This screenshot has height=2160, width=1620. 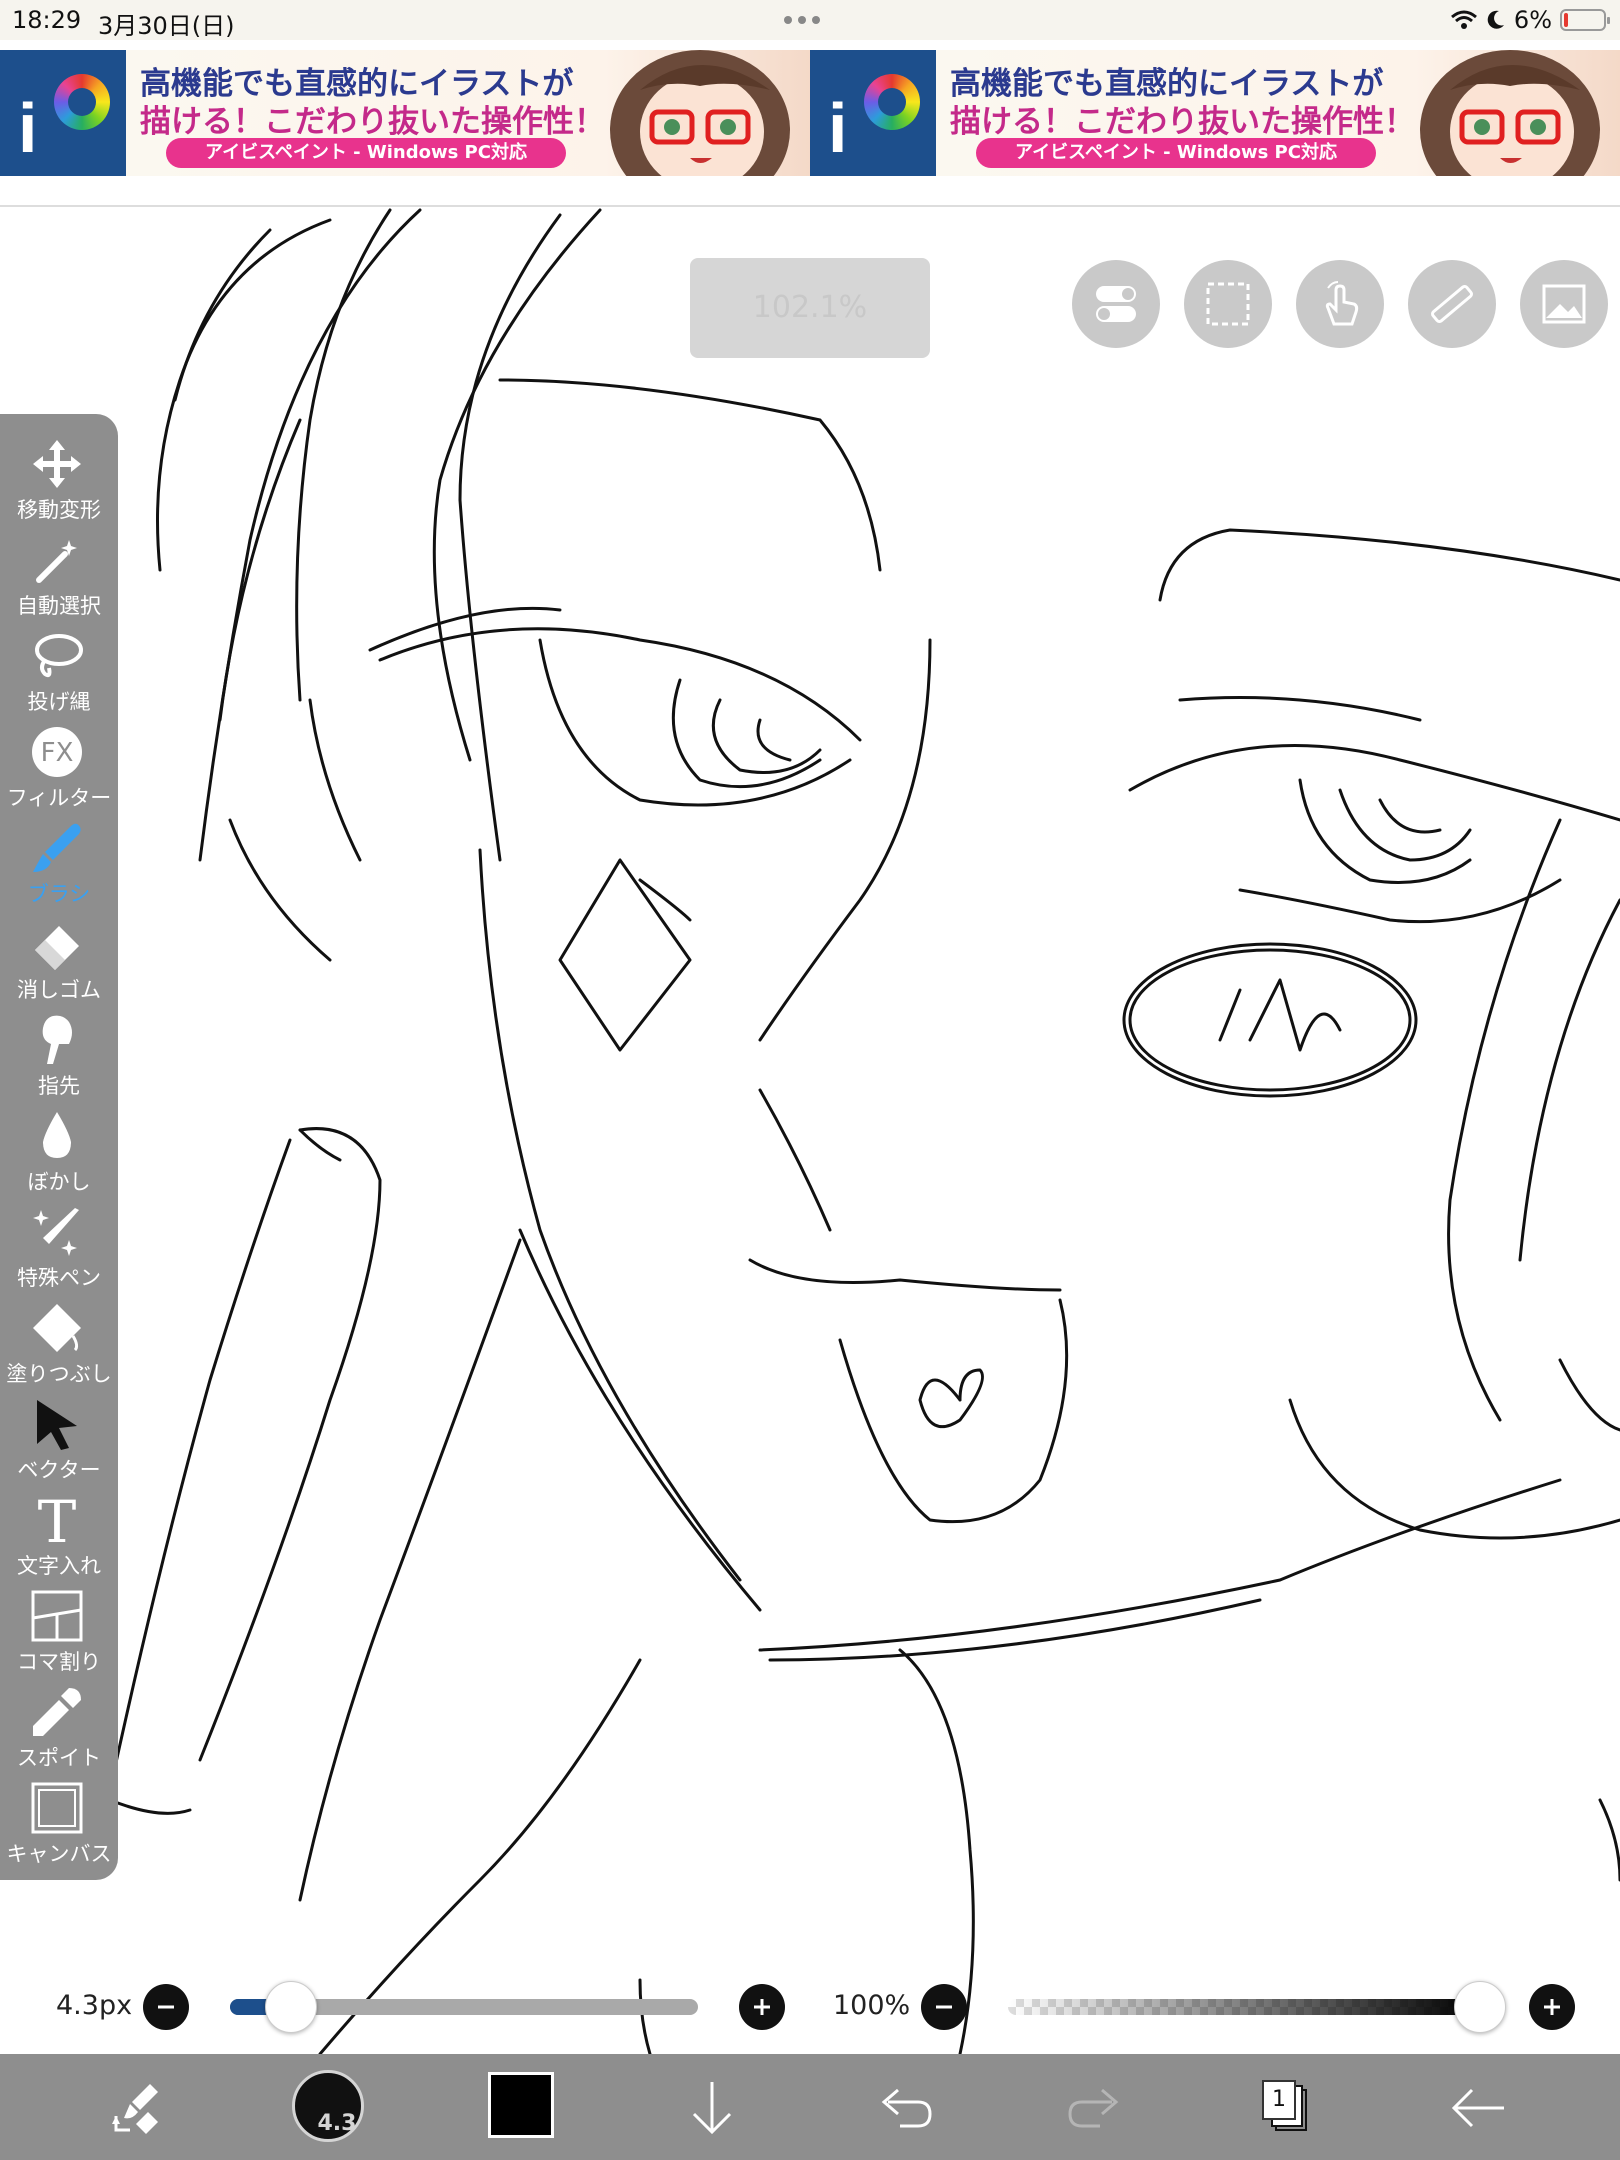 I want to click on arrow-down-icon, so click(x=712, y=2108).